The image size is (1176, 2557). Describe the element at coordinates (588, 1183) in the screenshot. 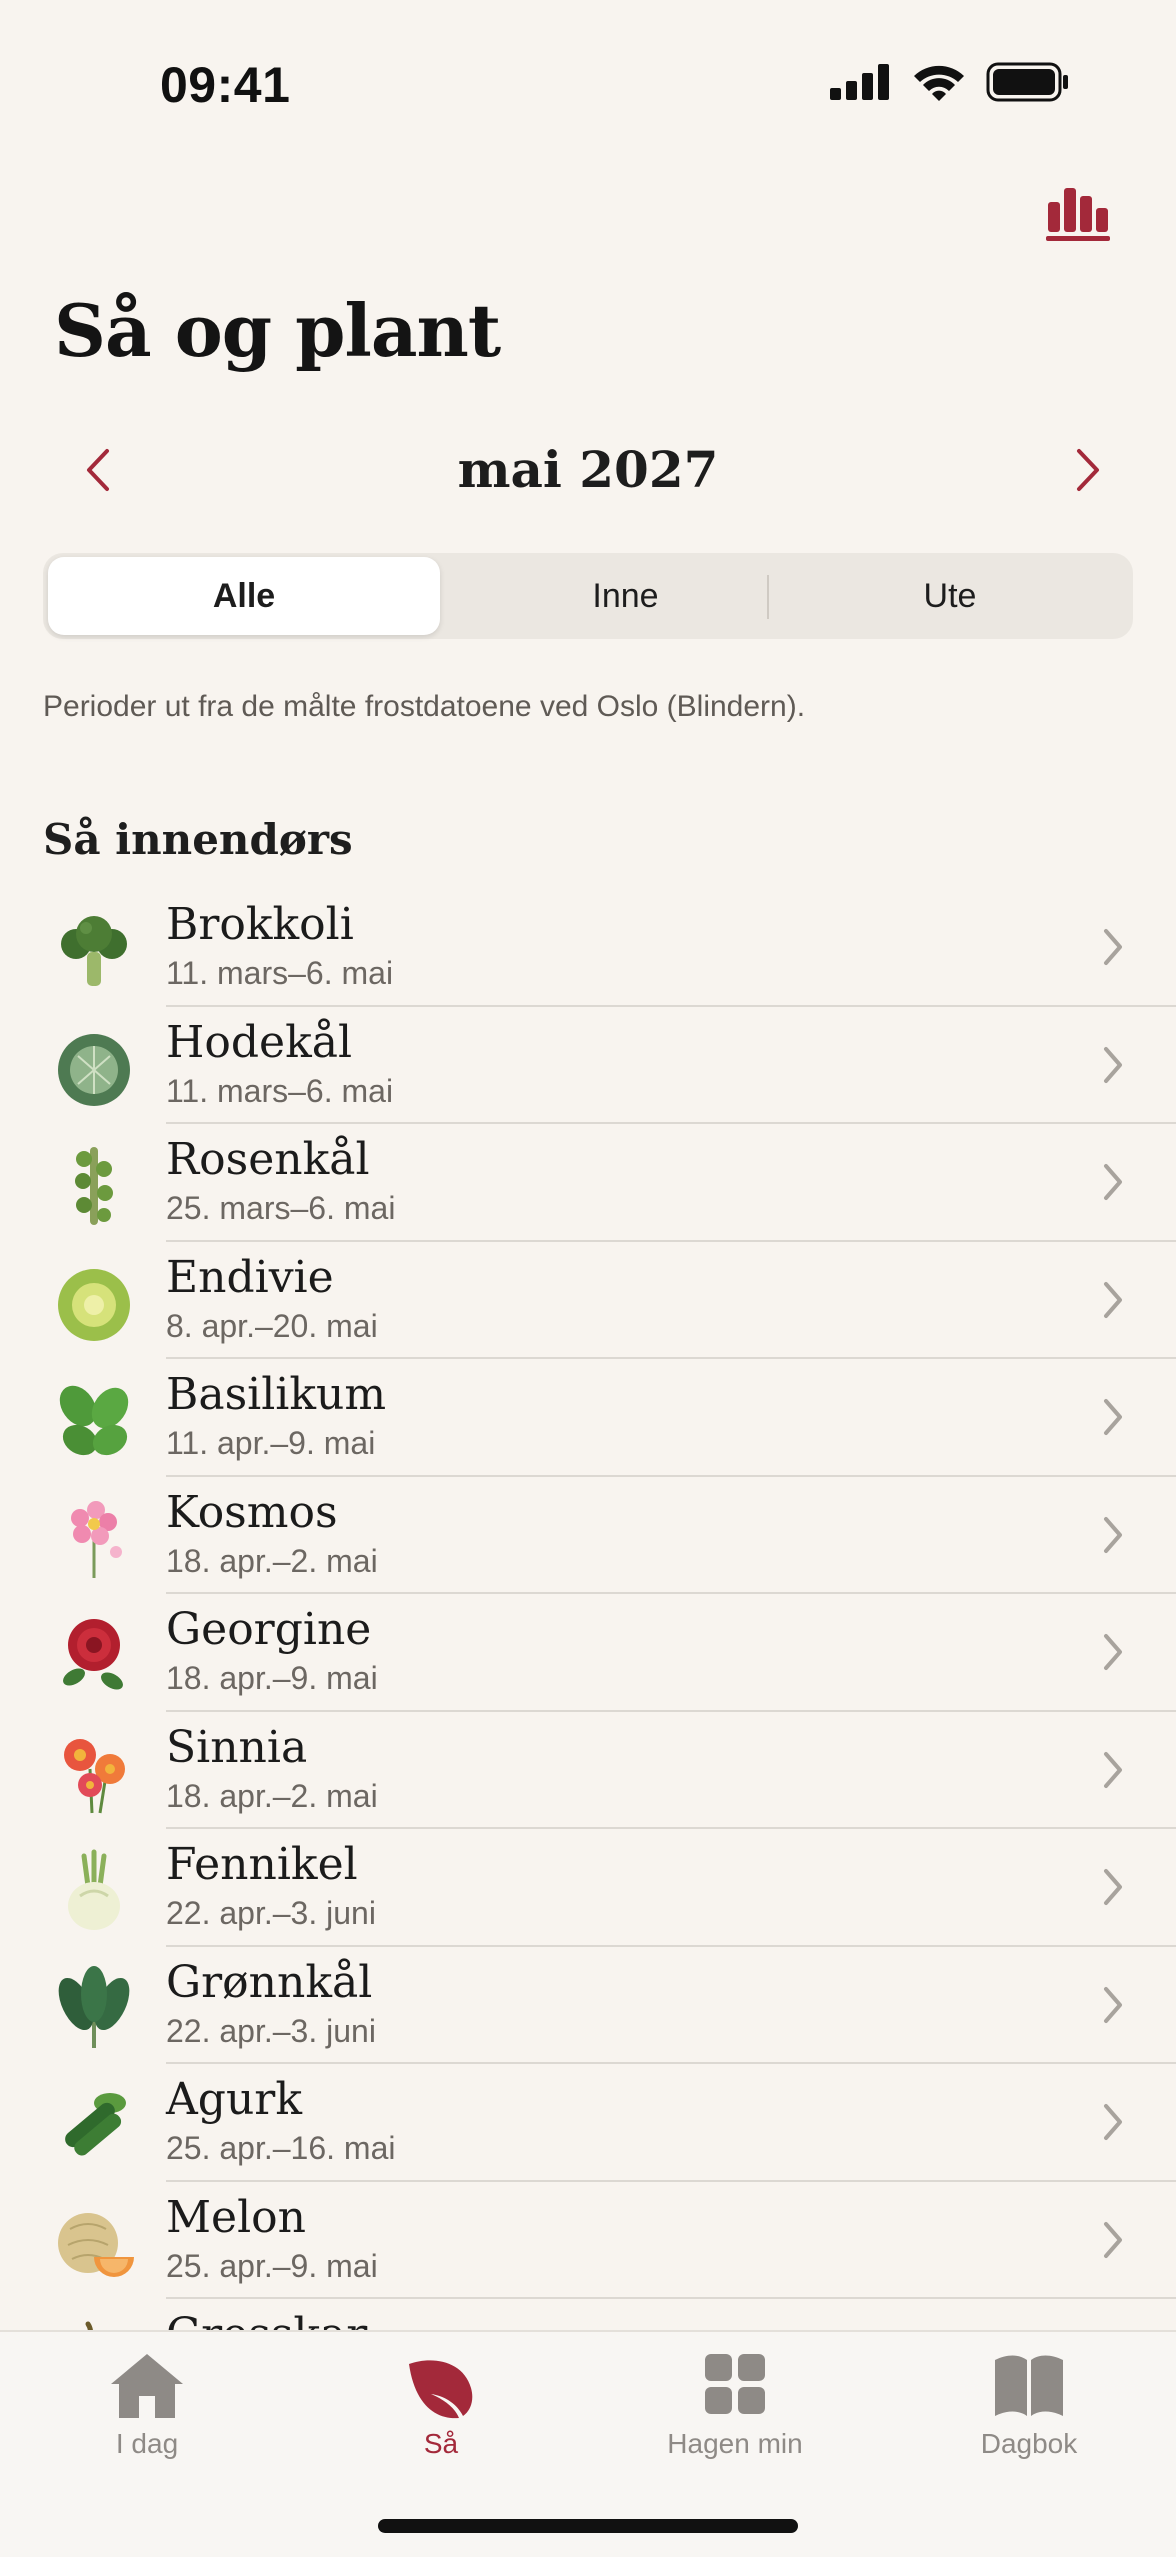

I see `list-item: Rosenkål 25. mars–6. mai` at that location.